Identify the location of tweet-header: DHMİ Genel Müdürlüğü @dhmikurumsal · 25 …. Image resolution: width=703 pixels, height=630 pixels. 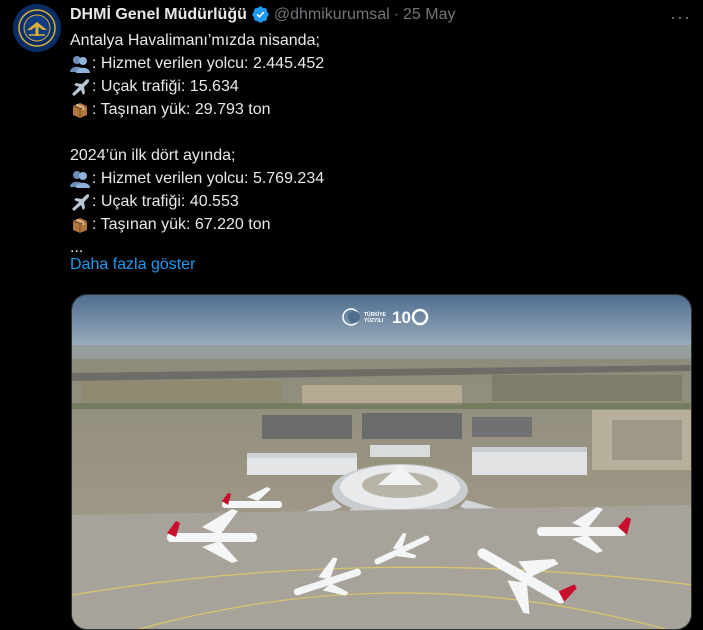
(263, 14).